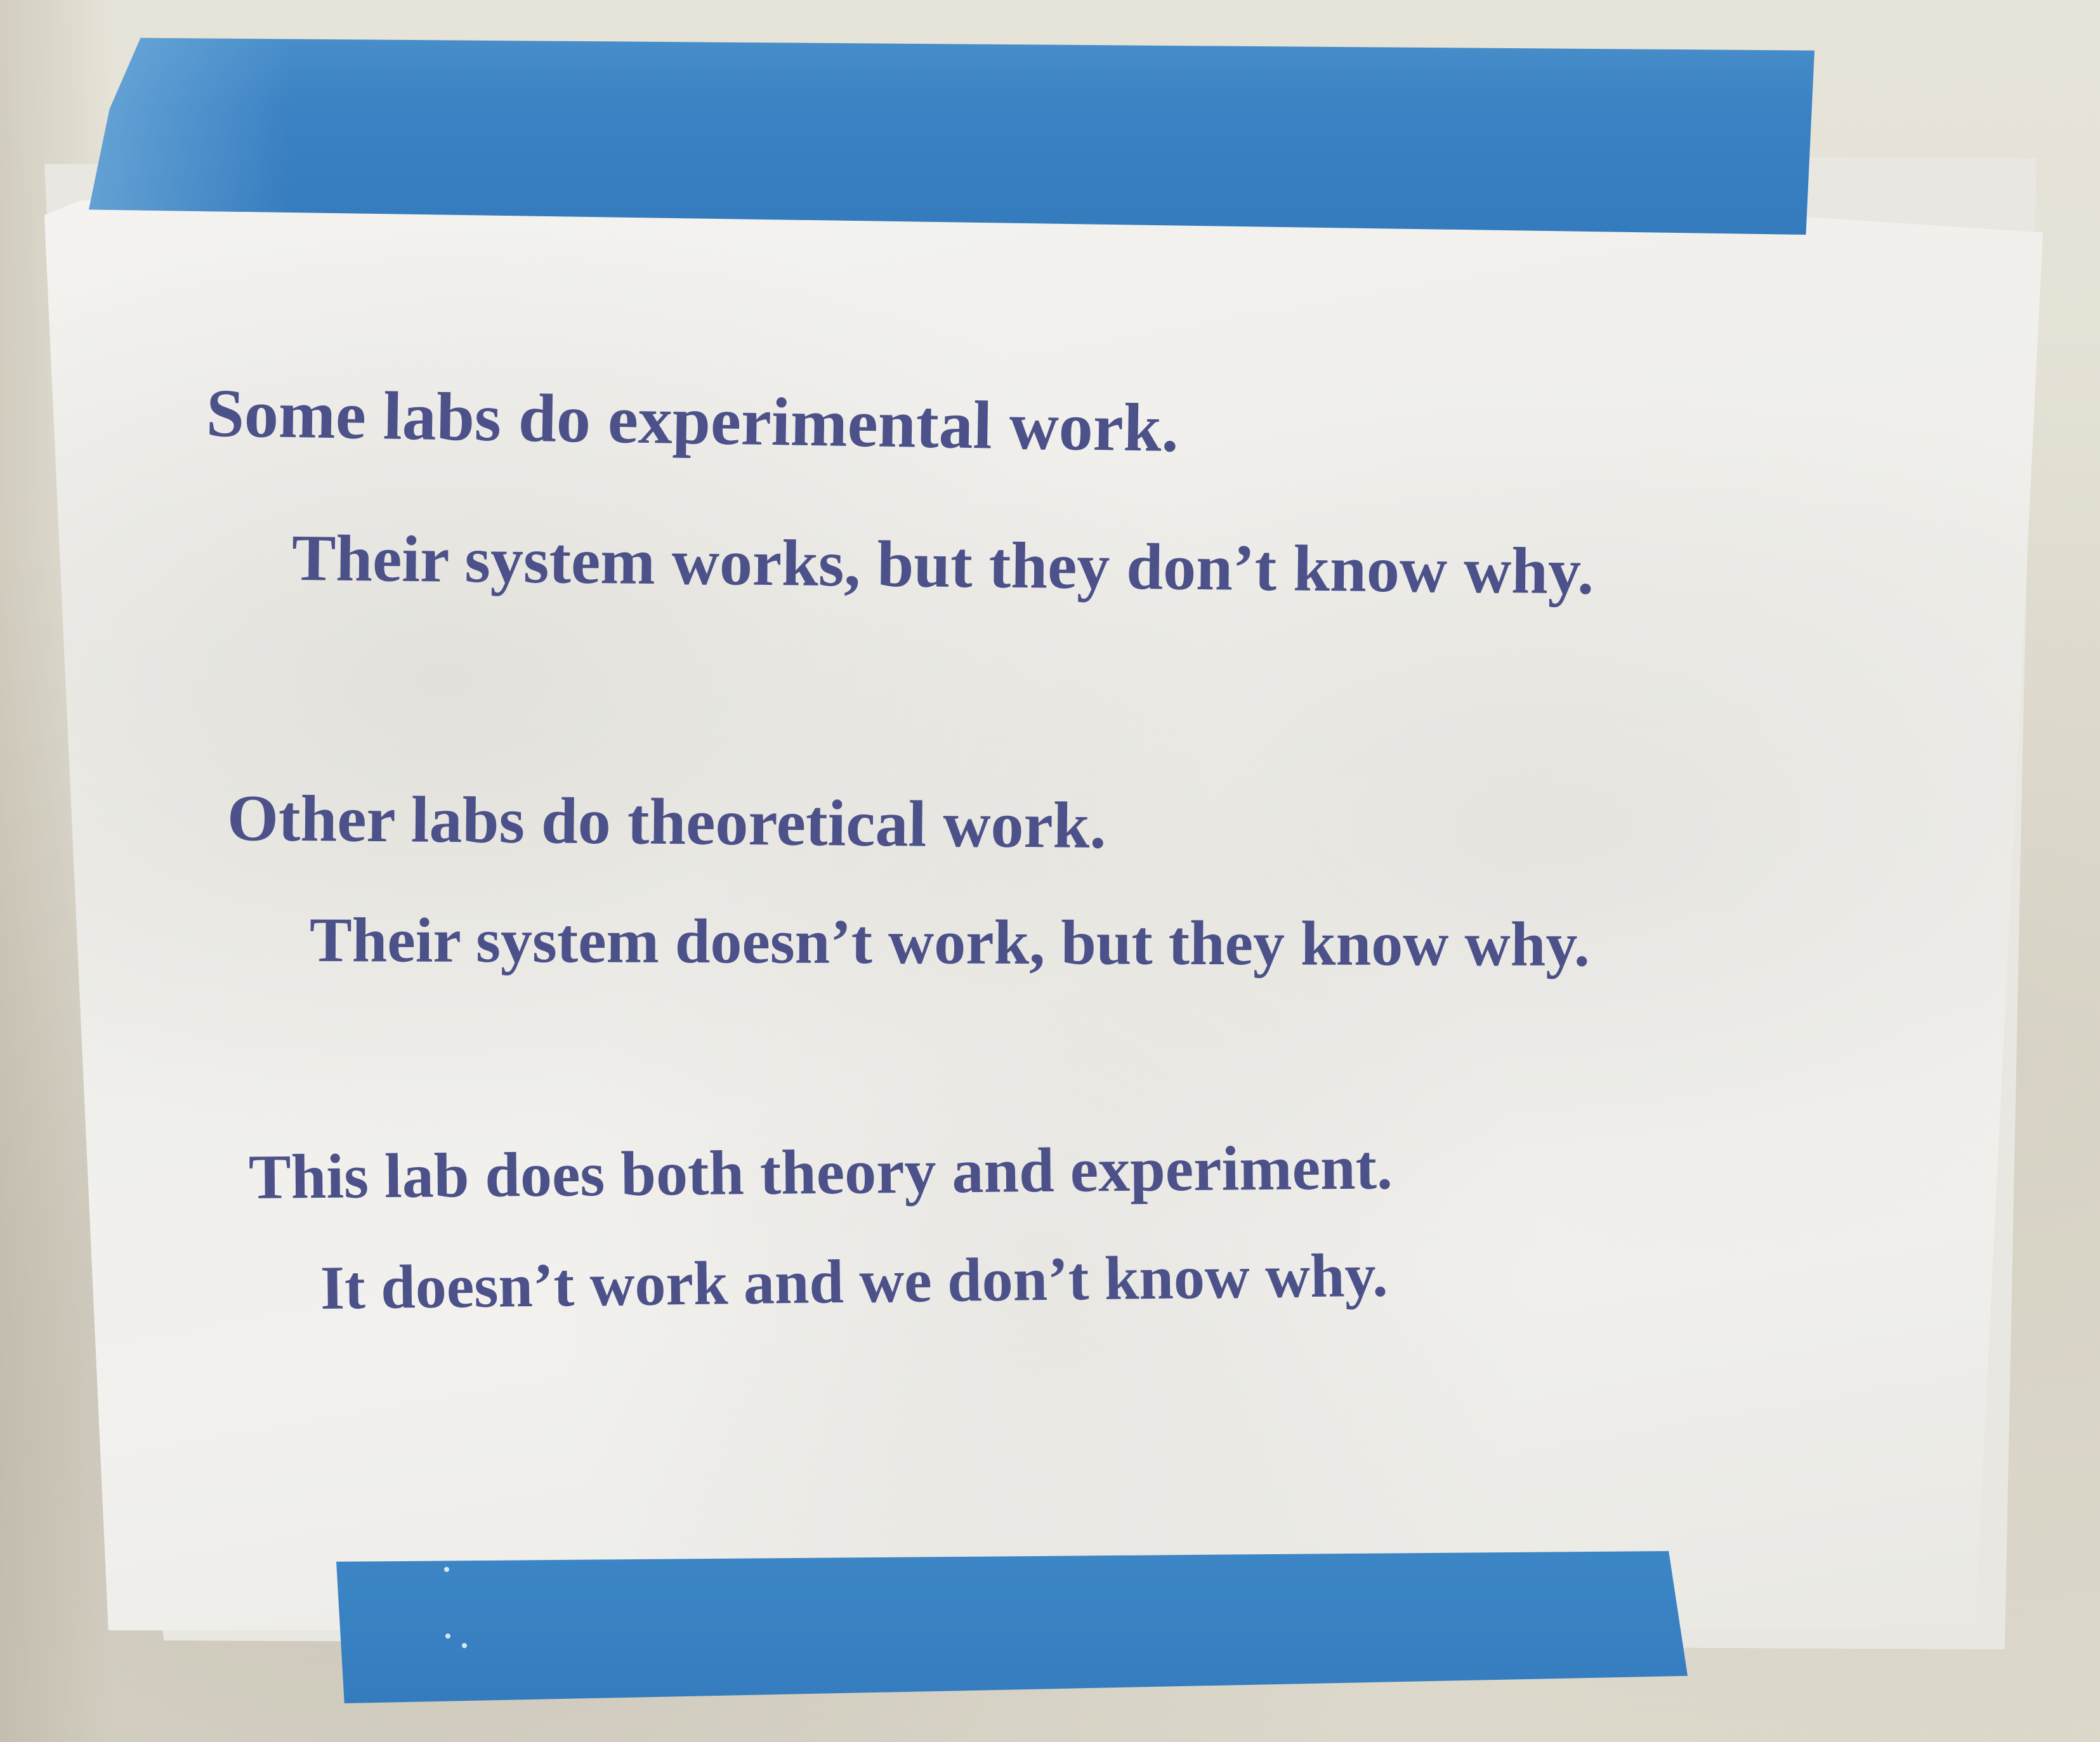  I want to click on notice-line-experimental: Some labs do experimental work., so click(693, 421).